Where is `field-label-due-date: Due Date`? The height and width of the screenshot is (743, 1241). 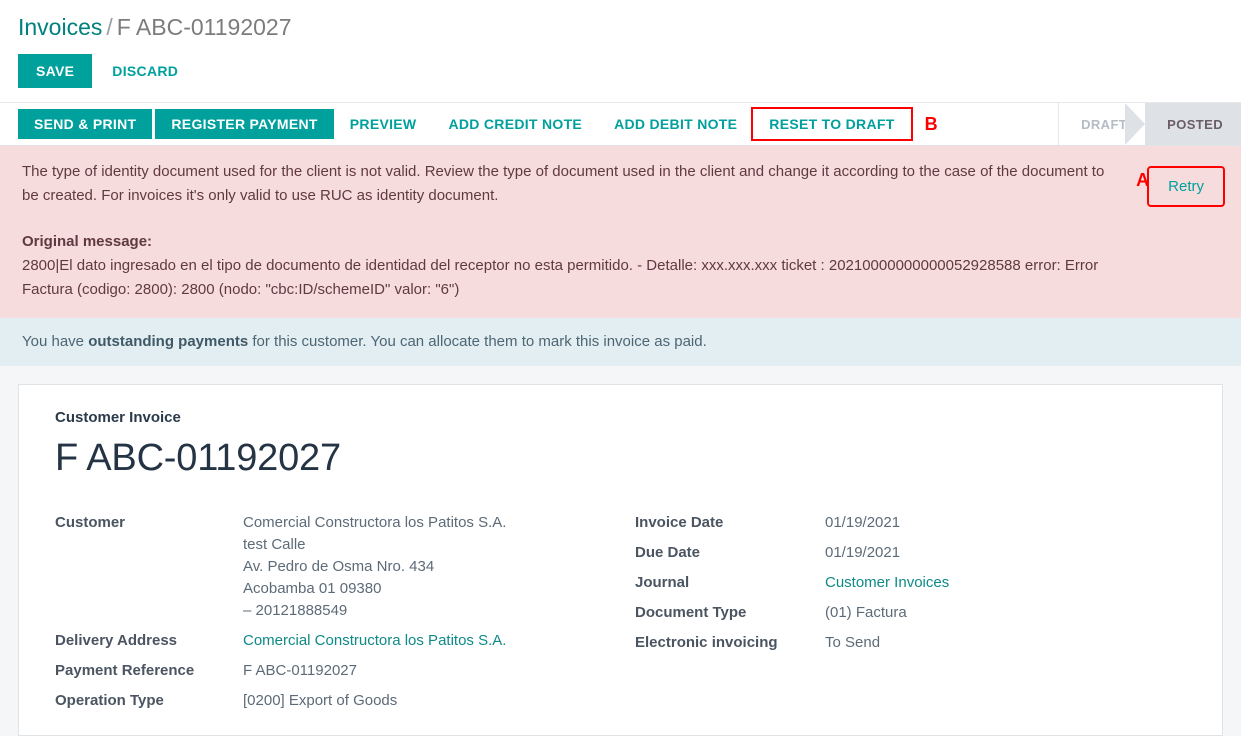
field-label-due-date: Due Date is located at coordinates (668, 552).